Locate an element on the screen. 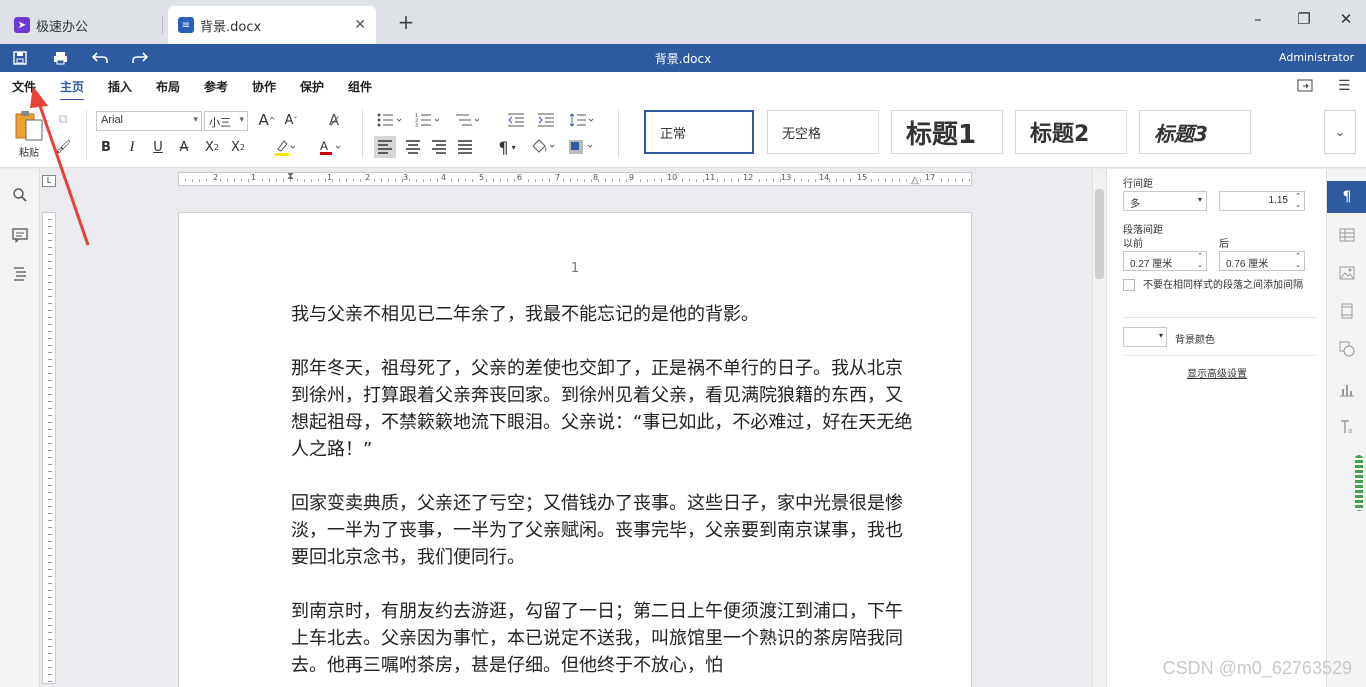 The width and height of the screenshot is (1366, 687). vertical-ruler is located at coordinates (49, 448).